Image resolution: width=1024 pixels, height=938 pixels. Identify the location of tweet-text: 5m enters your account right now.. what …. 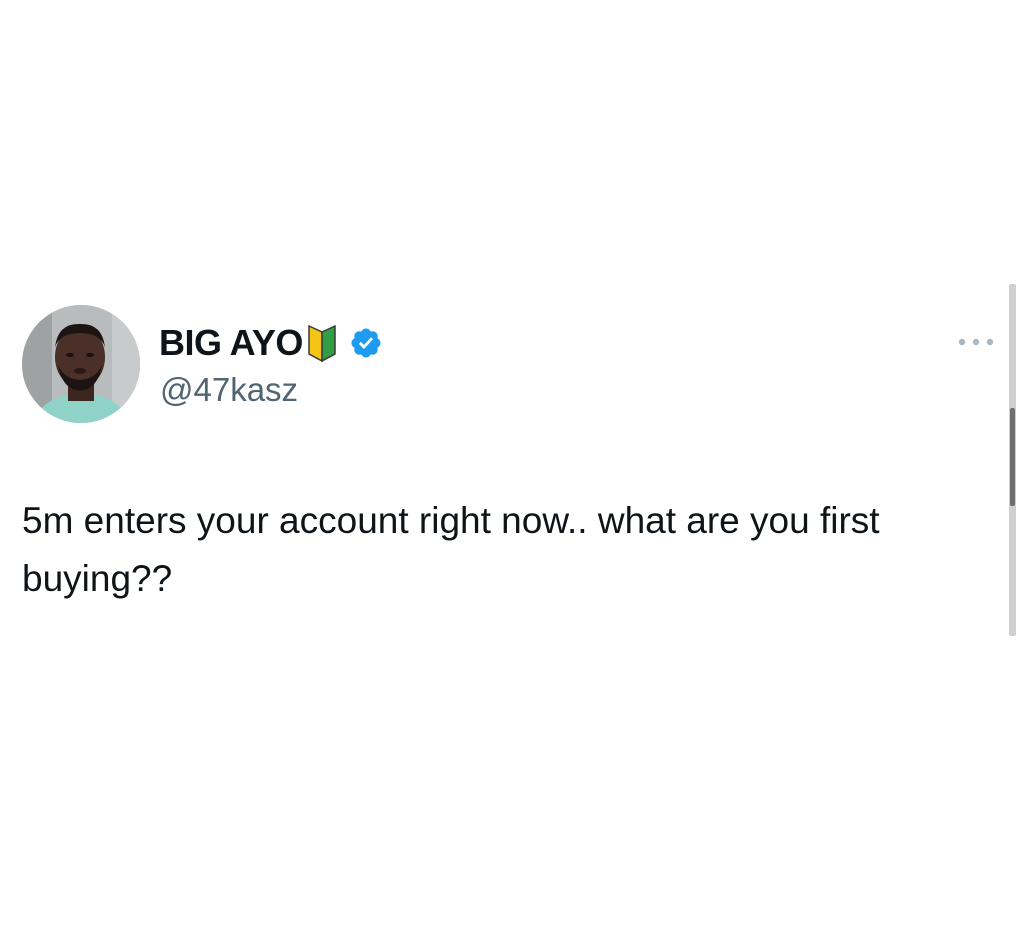
(451, 549).